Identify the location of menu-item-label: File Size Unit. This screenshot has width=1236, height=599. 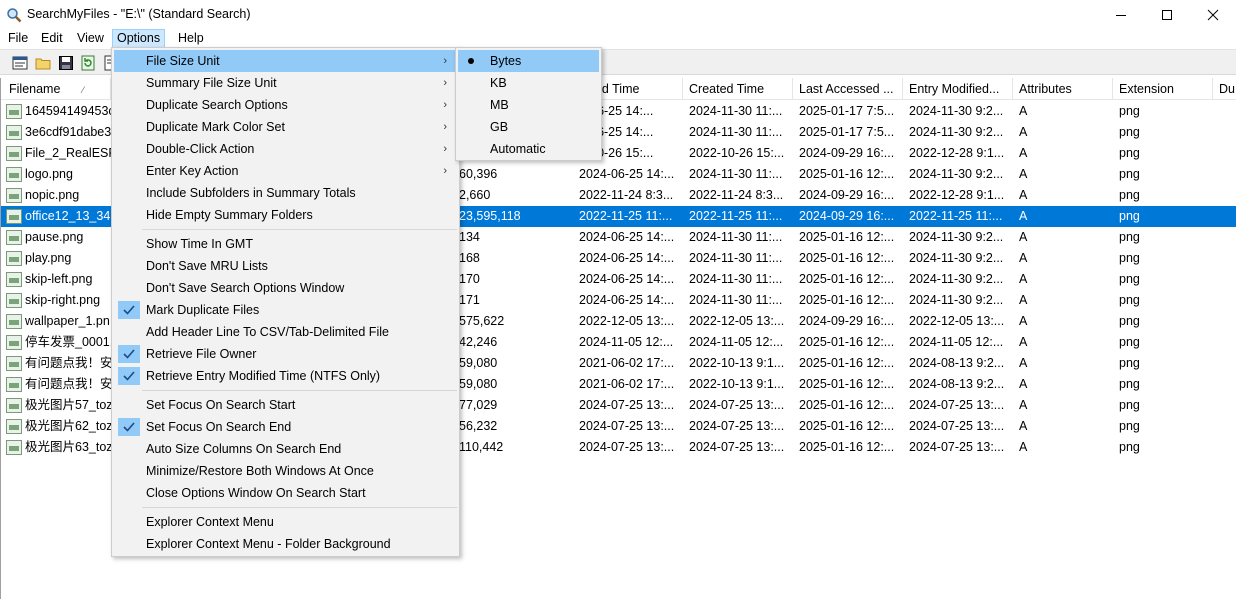
(183, 61).